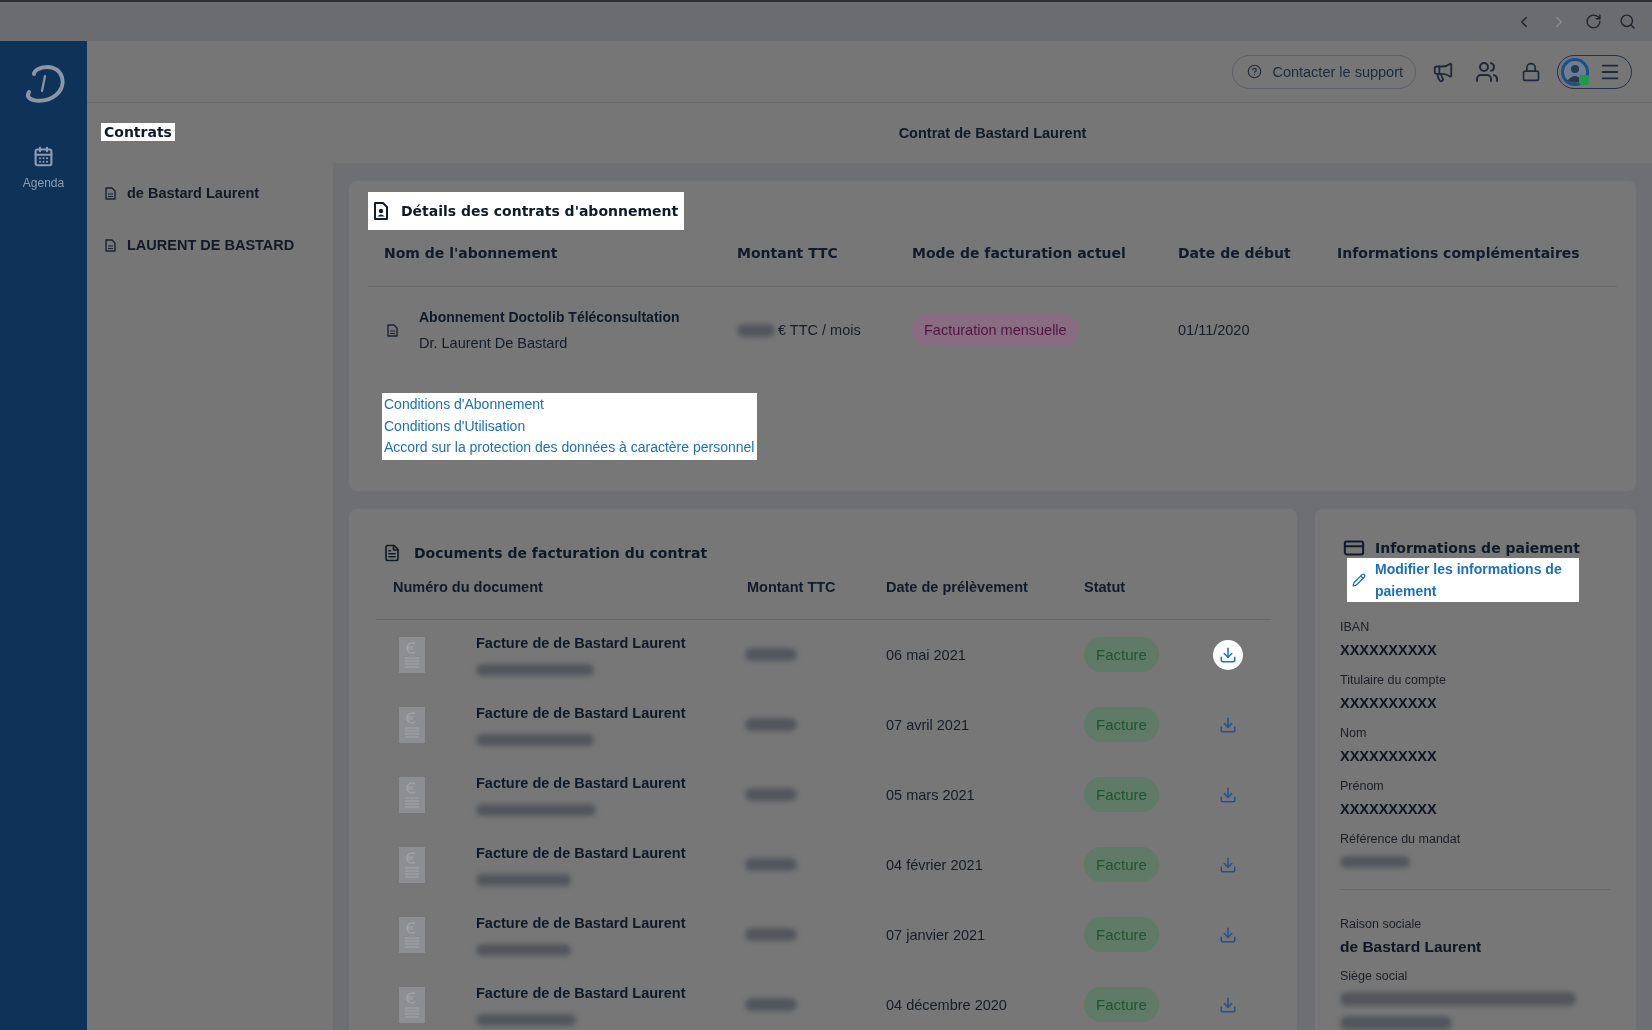 Image resolution: width=1652 pixels, height=1030 pixels. What do you see at coordinates (928, 724) in the screenshot?
I see `debit-date: 07 avril 2021` at bounding box center [928, 724].